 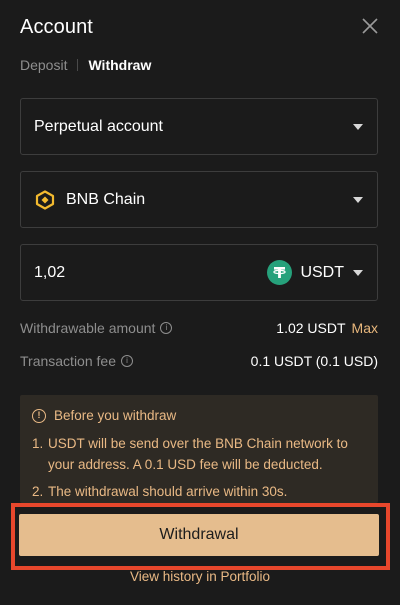 I want to click on notice-title: Before you withdraw, so click(x=115, y=415).